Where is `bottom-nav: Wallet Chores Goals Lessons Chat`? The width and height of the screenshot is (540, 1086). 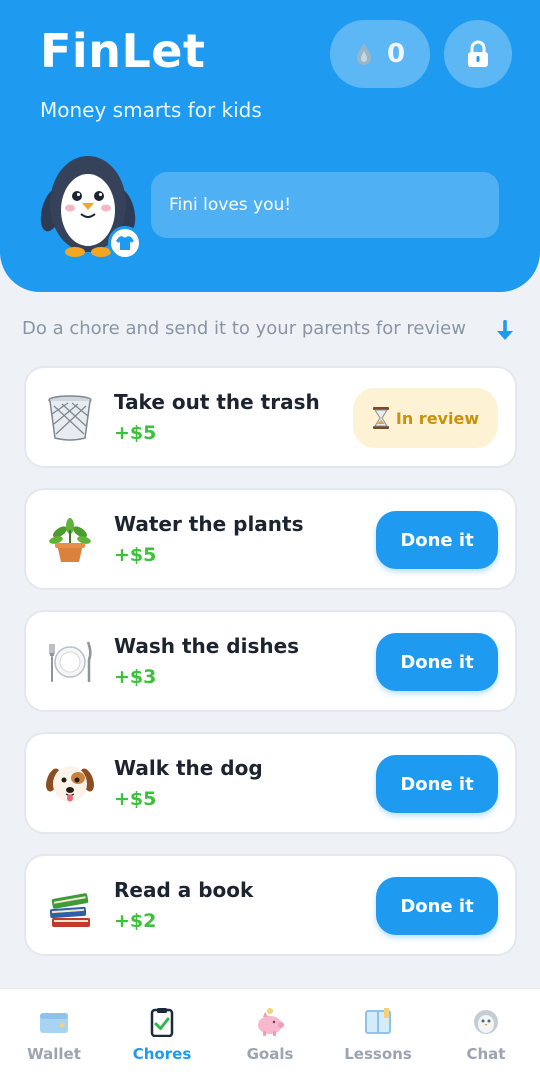 bottom-nav: Wallet Chores Goals Lessons Chat is located at coordinates (270, 1037).